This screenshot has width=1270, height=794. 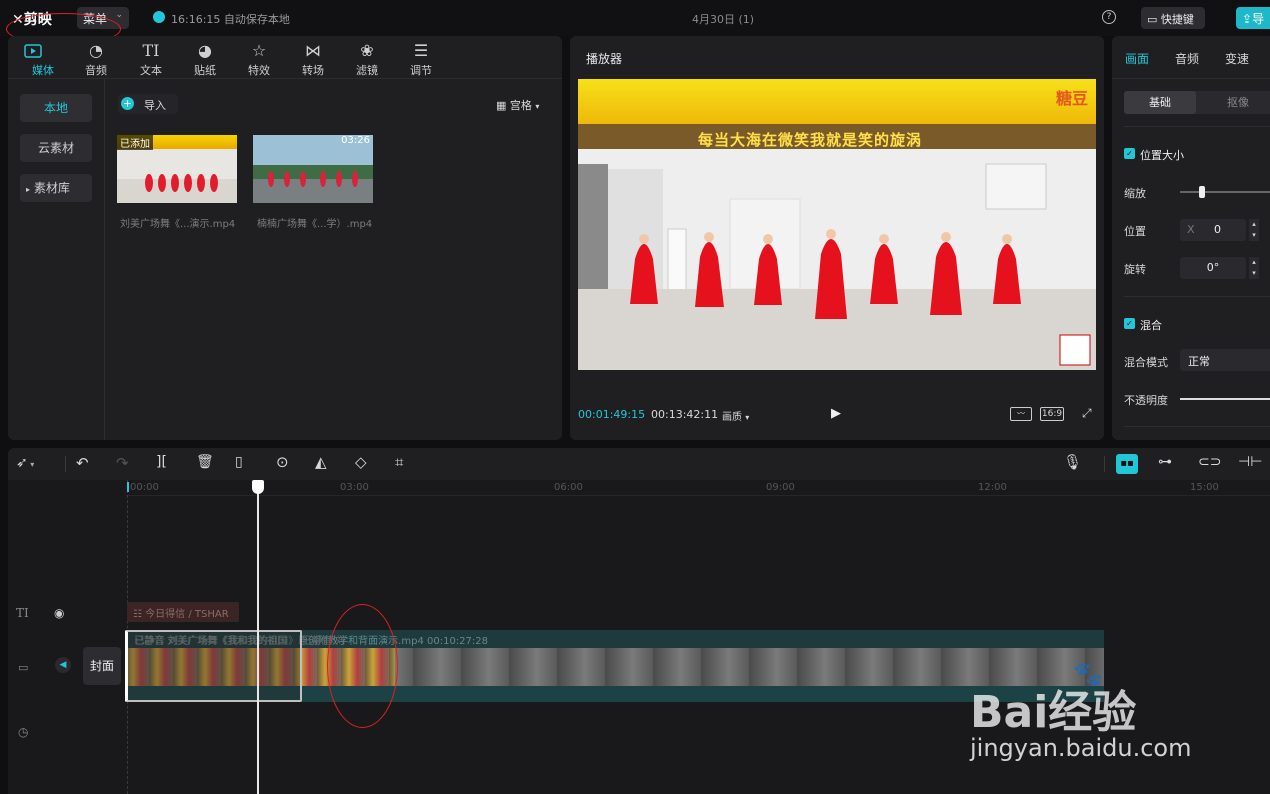 What do you see at coordinates (321, 462) in the screenshot?
I see `mirror-icon: ◭` at bounding box center [321, 462].